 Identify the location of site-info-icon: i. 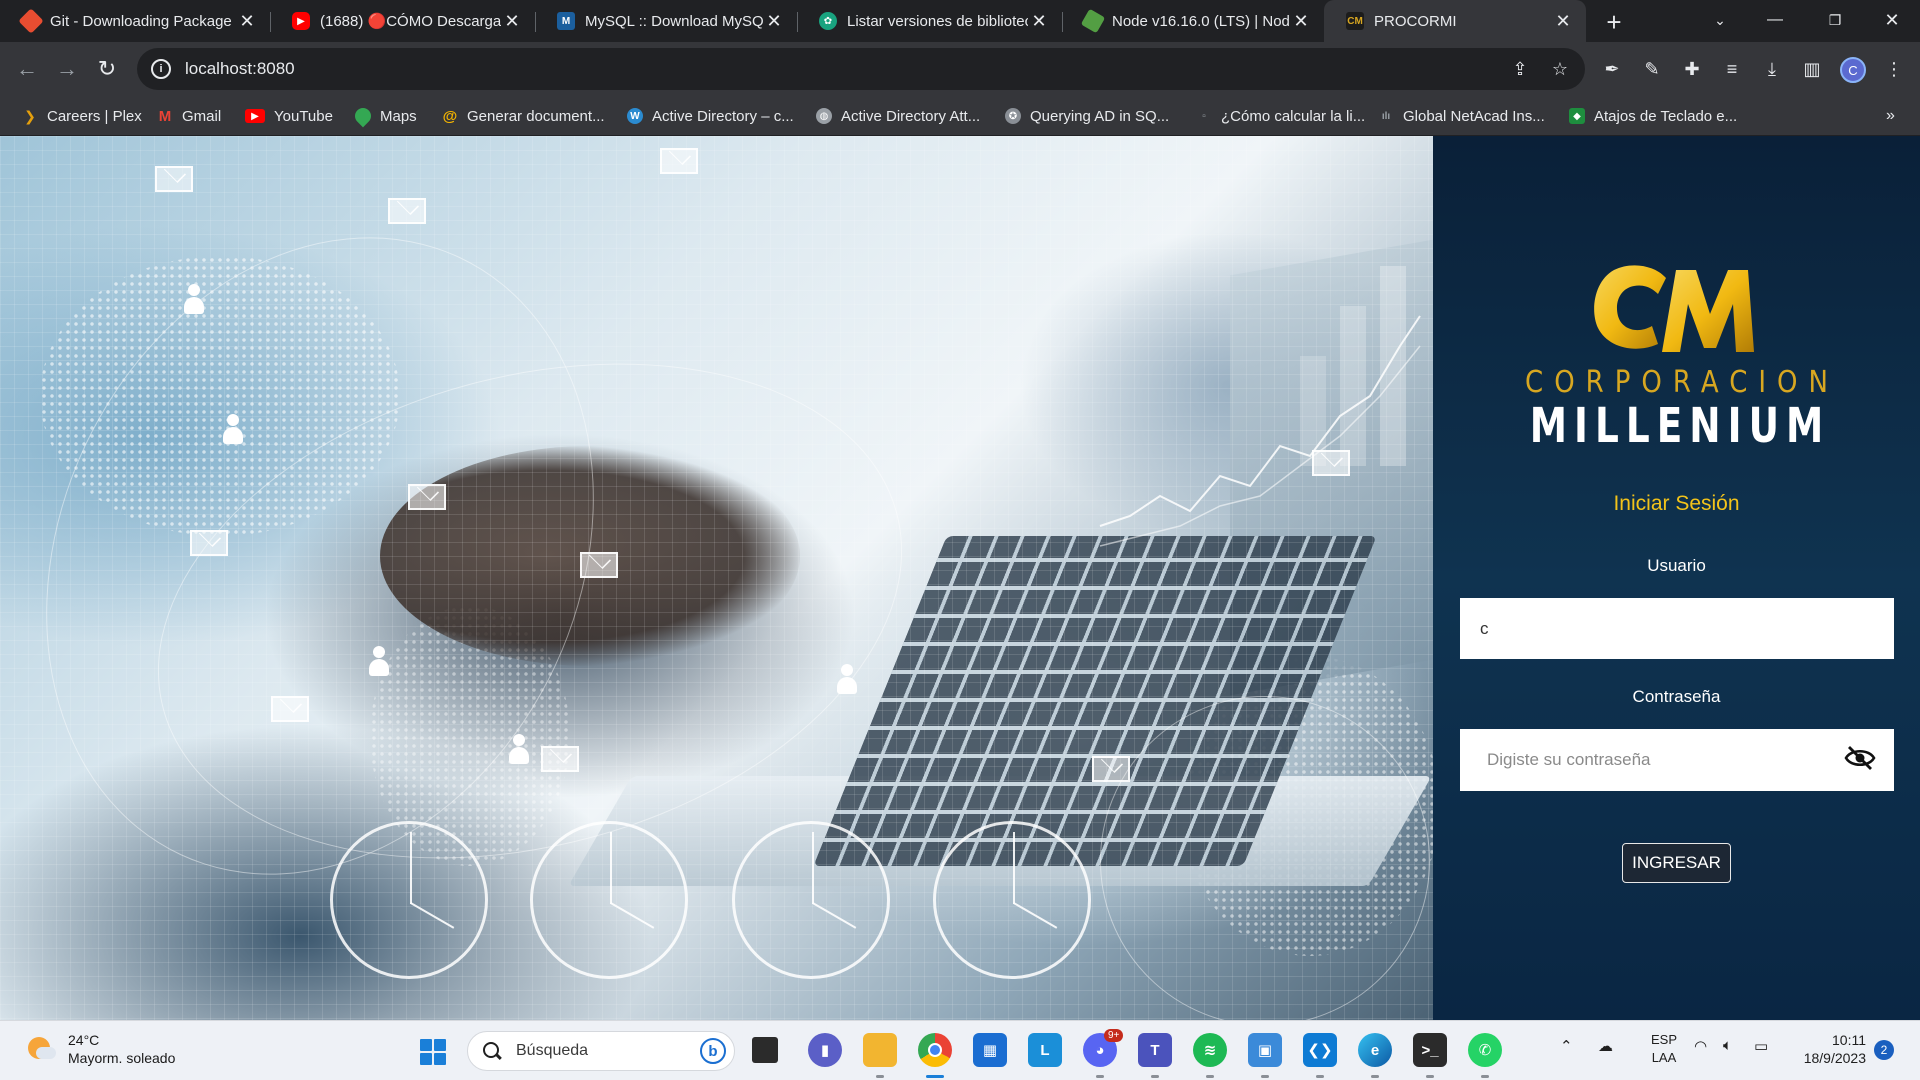
(161, 69).